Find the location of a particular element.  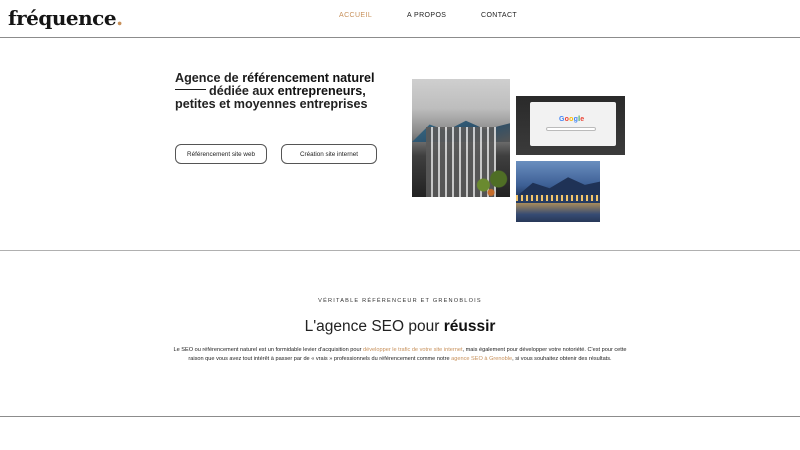

lake-city-lights is located at coordinates (558, 198).